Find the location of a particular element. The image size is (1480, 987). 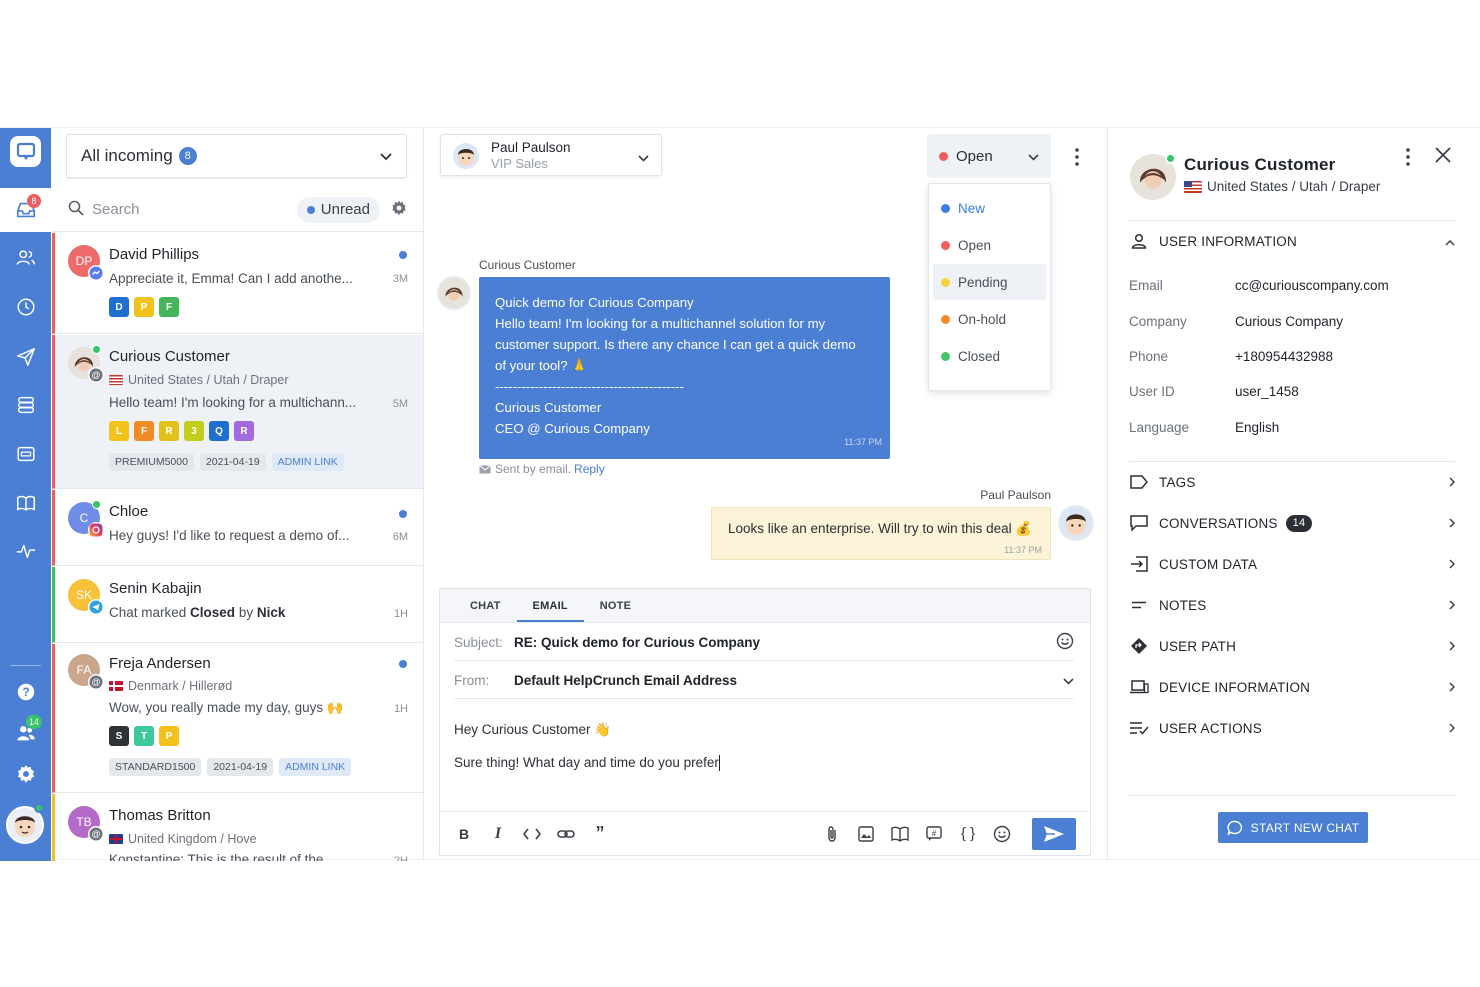

agent-avatar is located at coordinates (466, 156).